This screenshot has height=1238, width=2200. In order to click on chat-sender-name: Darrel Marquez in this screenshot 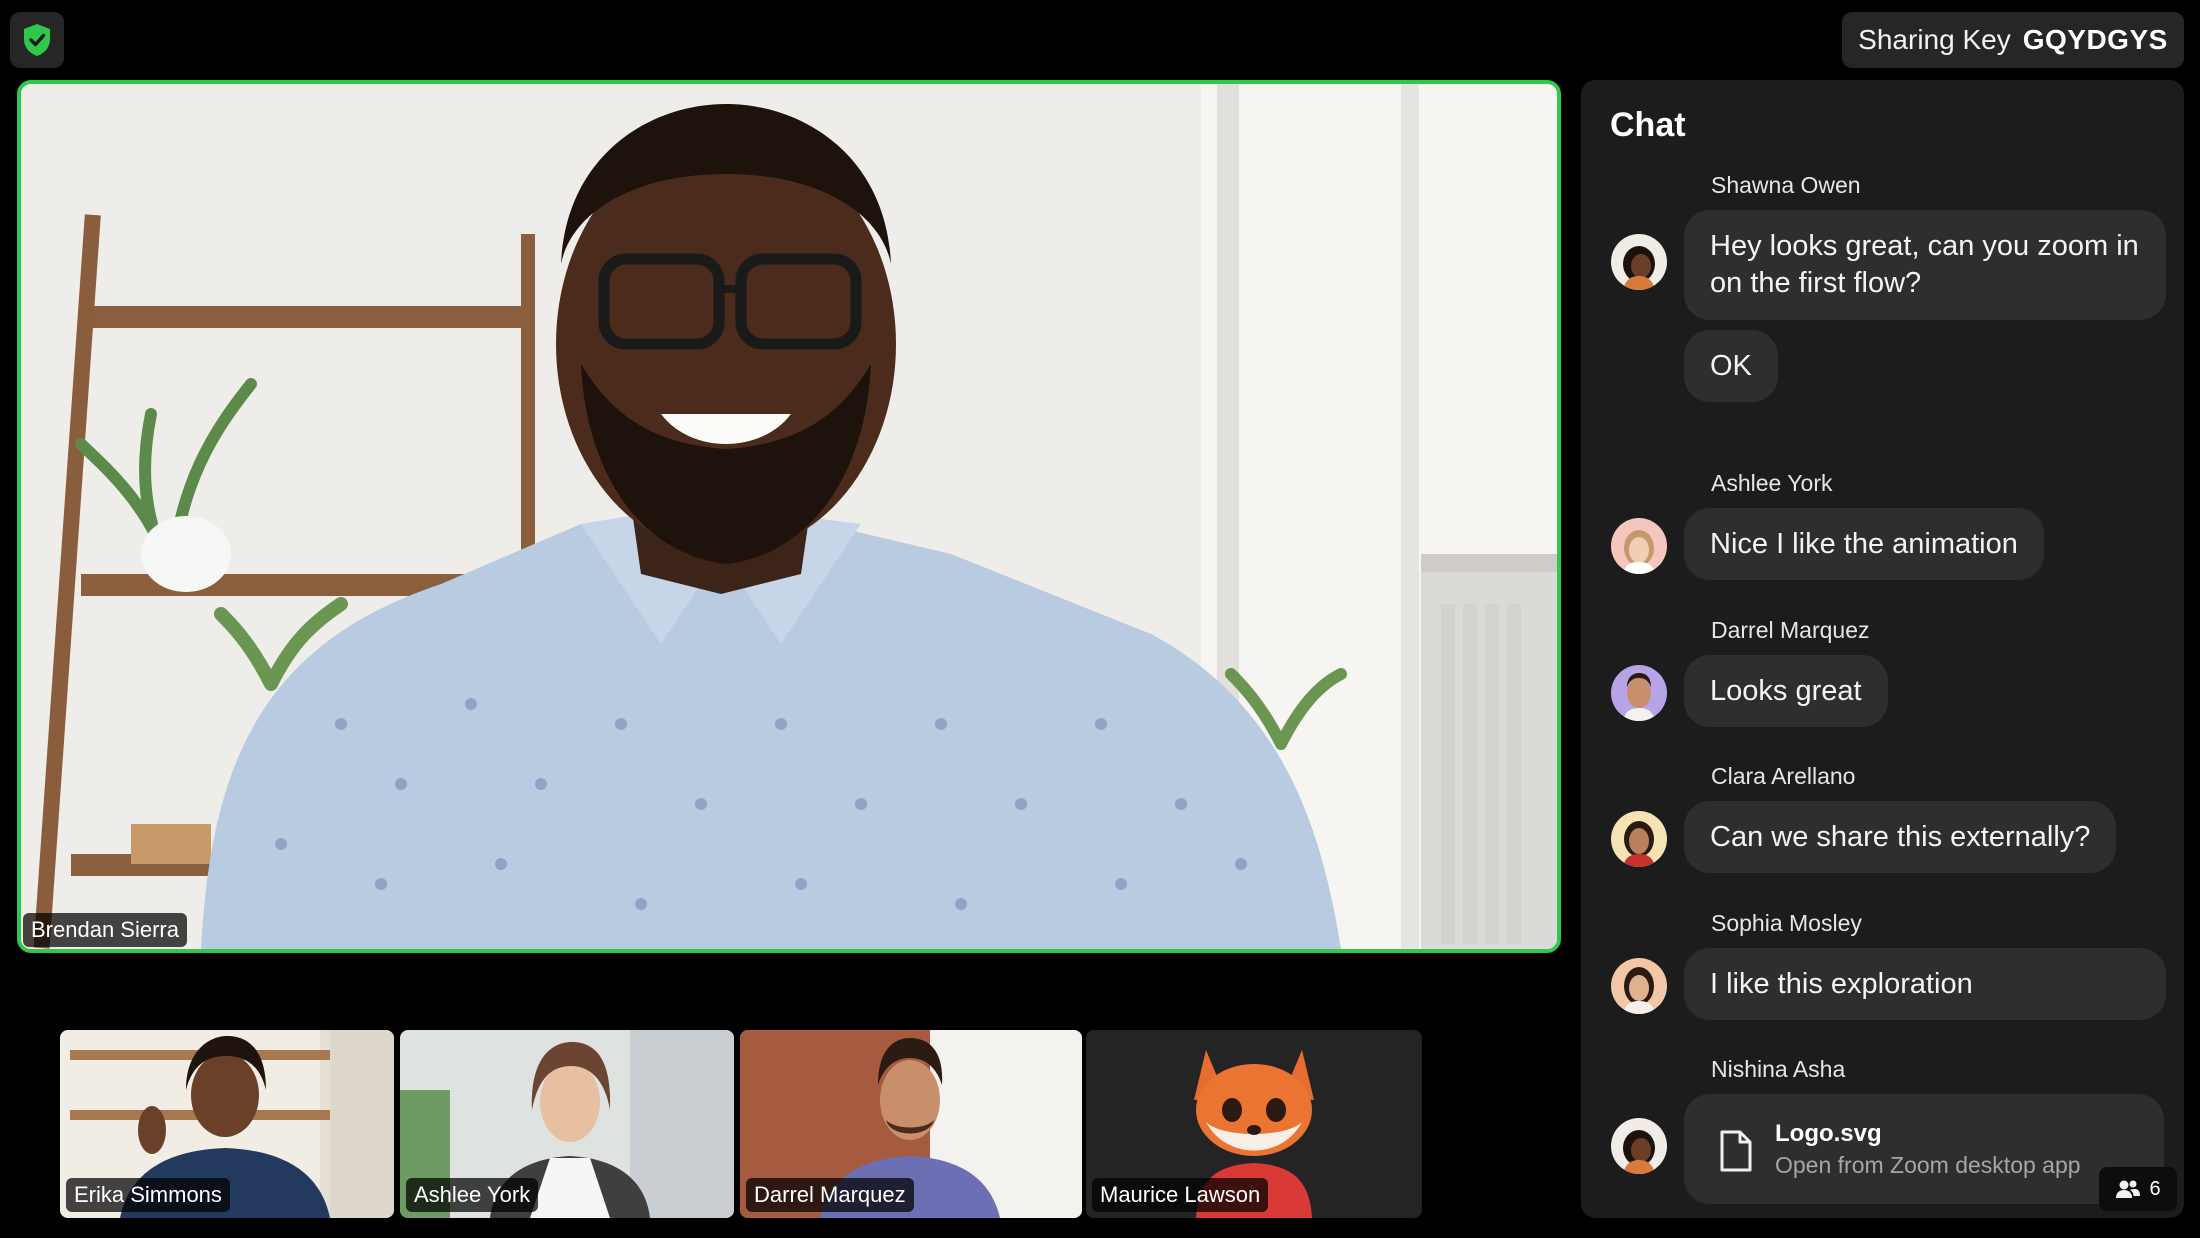, I will do `click(1790, 630)`.